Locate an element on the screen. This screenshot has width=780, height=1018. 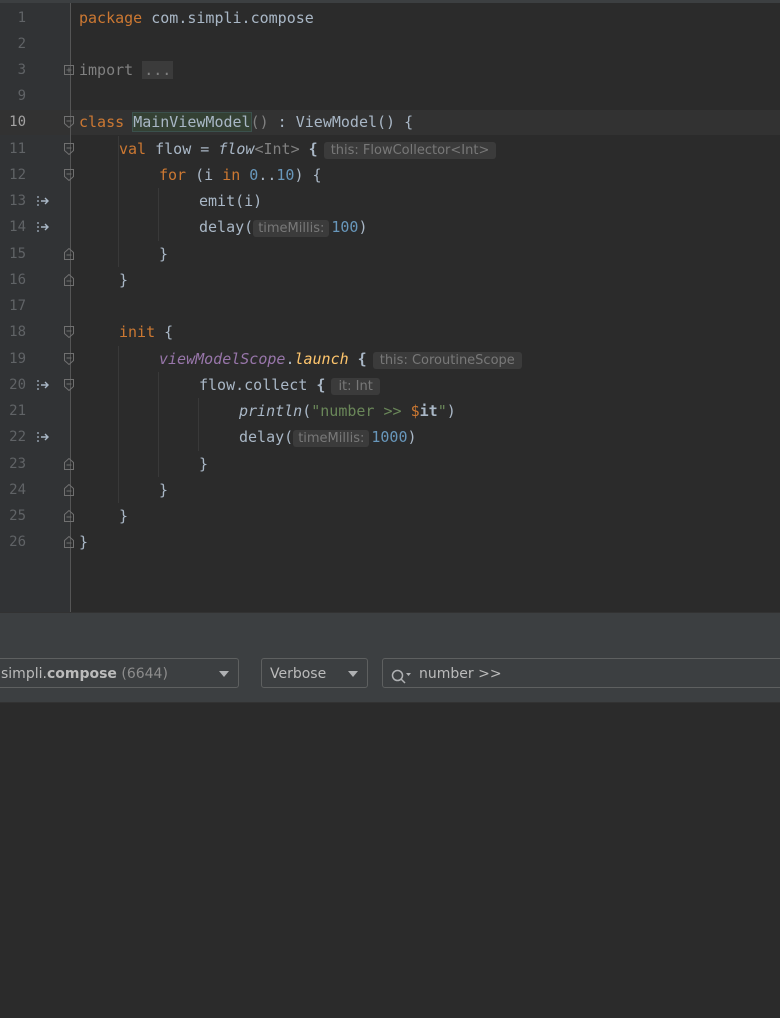
code-line-package: package com.simpli.compose is located at coordinates (196, 18).